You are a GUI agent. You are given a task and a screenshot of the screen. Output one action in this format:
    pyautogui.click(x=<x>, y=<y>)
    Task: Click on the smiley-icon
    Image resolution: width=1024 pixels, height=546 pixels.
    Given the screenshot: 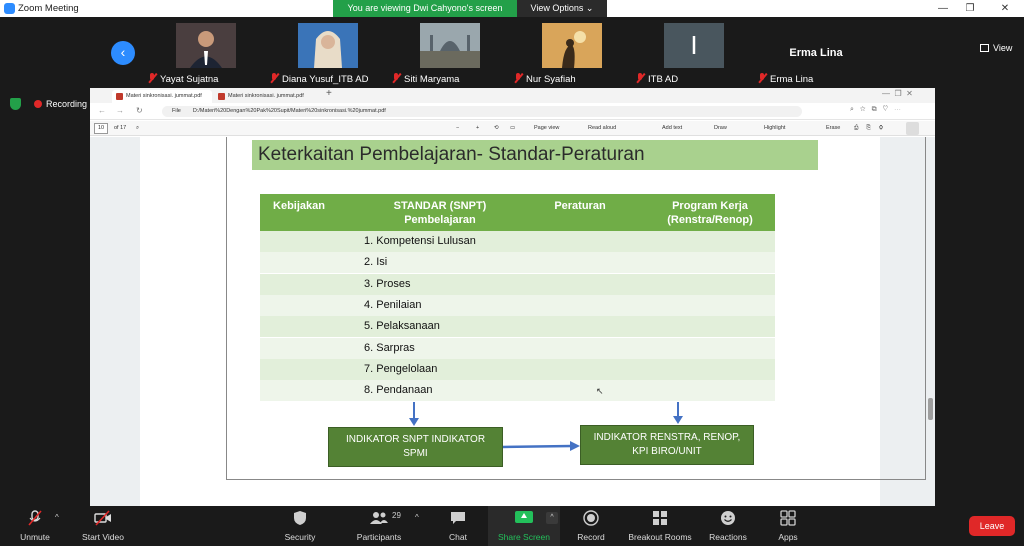 What is the action you would take?
    pyautogui.click(x=728, y=518)
    